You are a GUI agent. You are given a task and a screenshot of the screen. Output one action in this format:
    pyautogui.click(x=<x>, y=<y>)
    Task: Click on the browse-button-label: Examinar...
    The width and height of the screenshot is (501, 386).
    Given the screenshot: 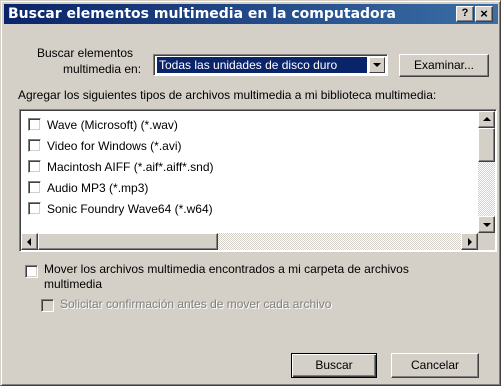 What is the action you would take?
    pyautogui.click(x=444, y=65)
    